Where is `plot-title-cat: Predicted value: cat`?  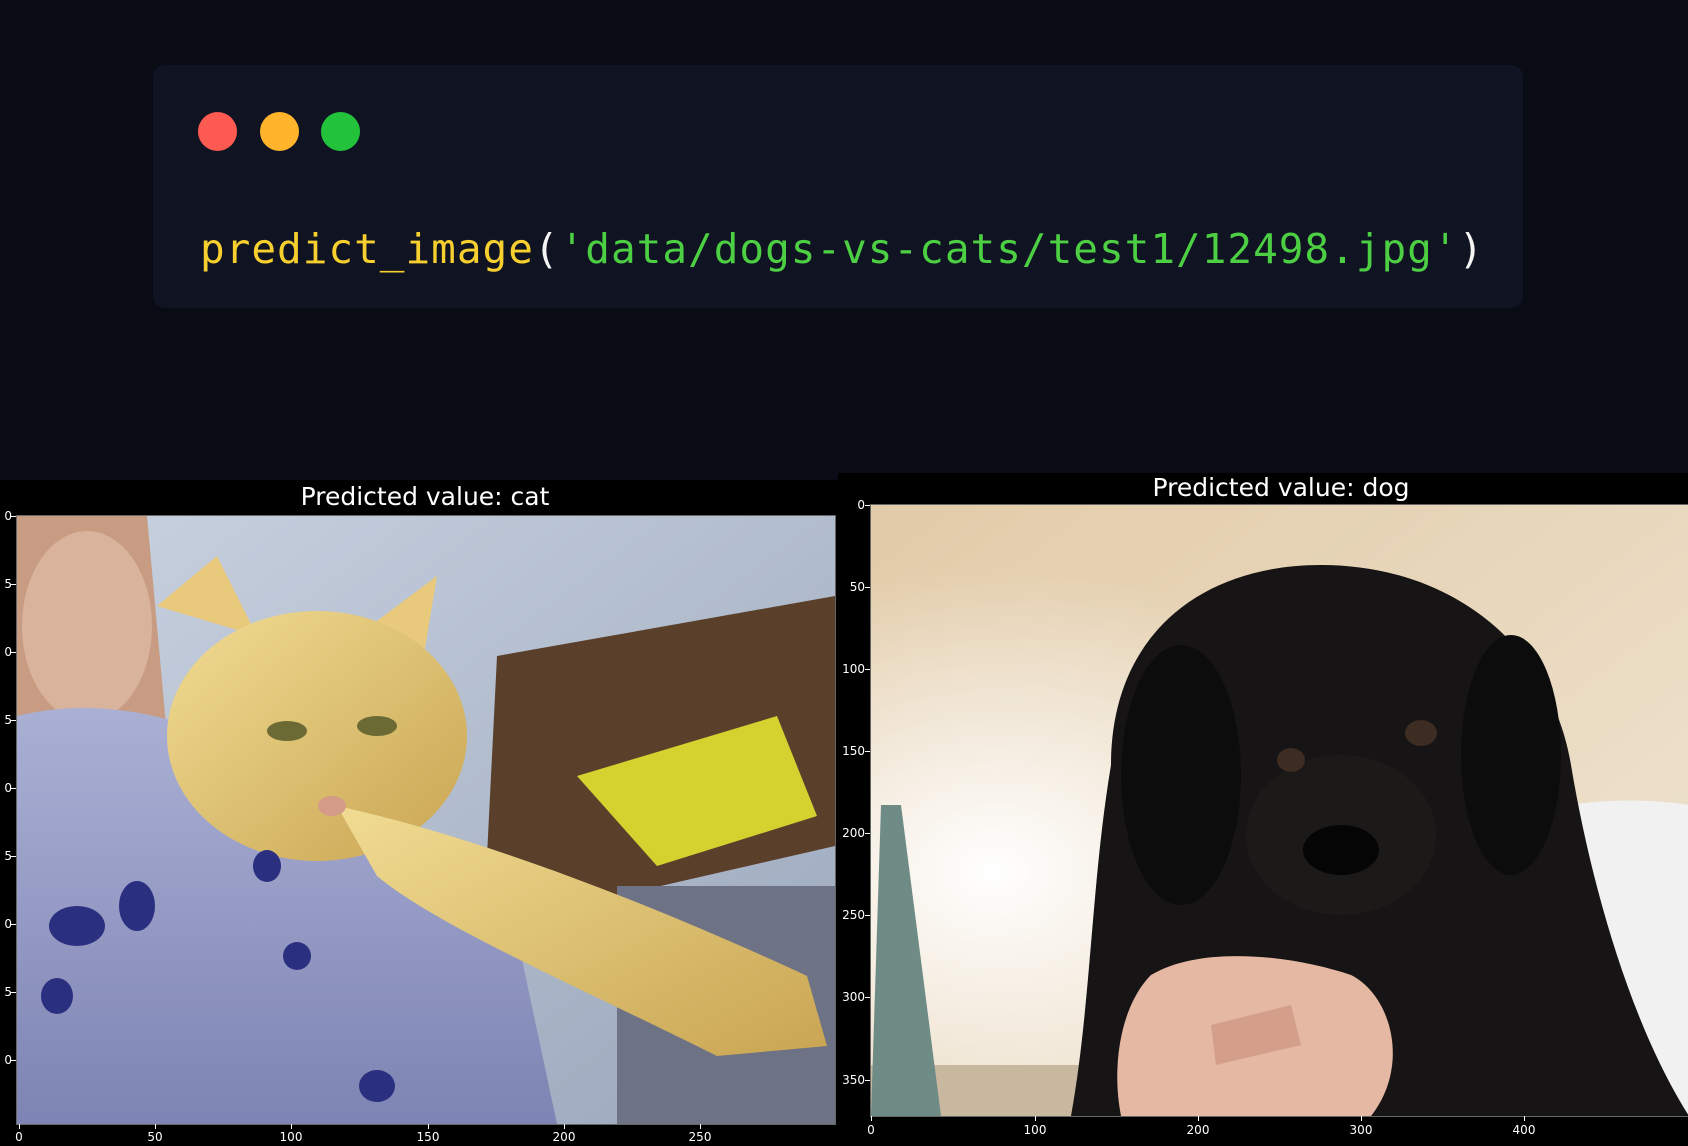
plot-title-cat: Predicted value: cat is located at coordinates (425, 496).